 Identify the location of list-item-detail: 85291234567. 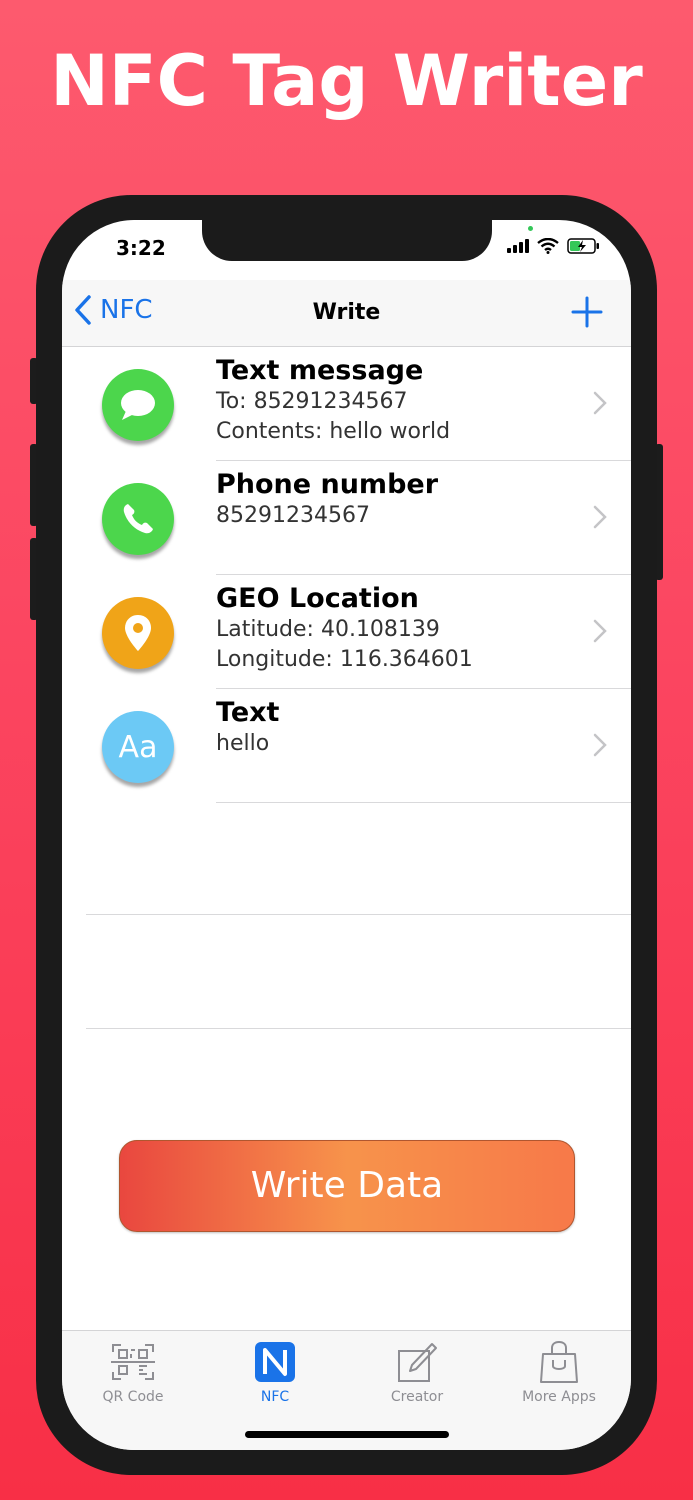
(293, 515).